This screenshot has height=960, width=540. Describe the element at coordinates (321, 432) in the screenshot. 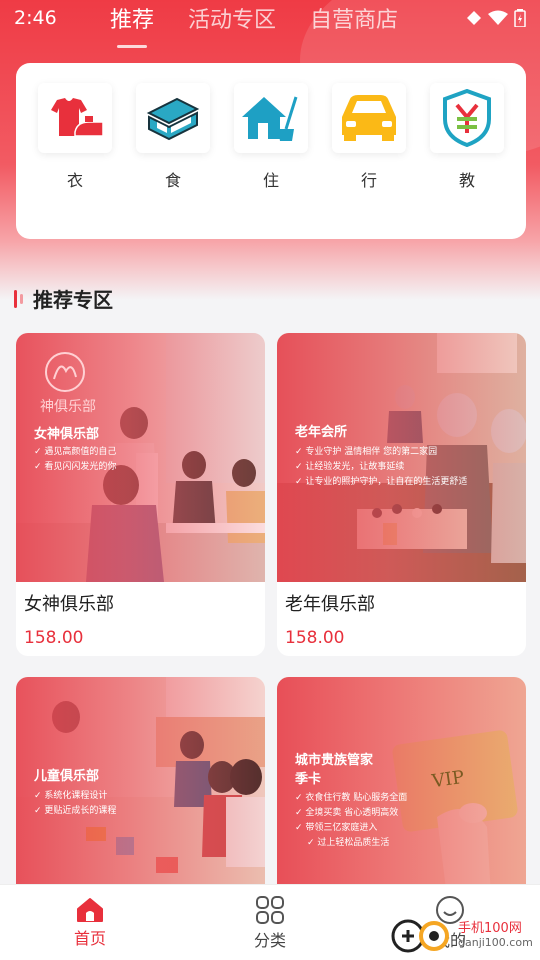

I see `image-title: 老年会所` at that location.